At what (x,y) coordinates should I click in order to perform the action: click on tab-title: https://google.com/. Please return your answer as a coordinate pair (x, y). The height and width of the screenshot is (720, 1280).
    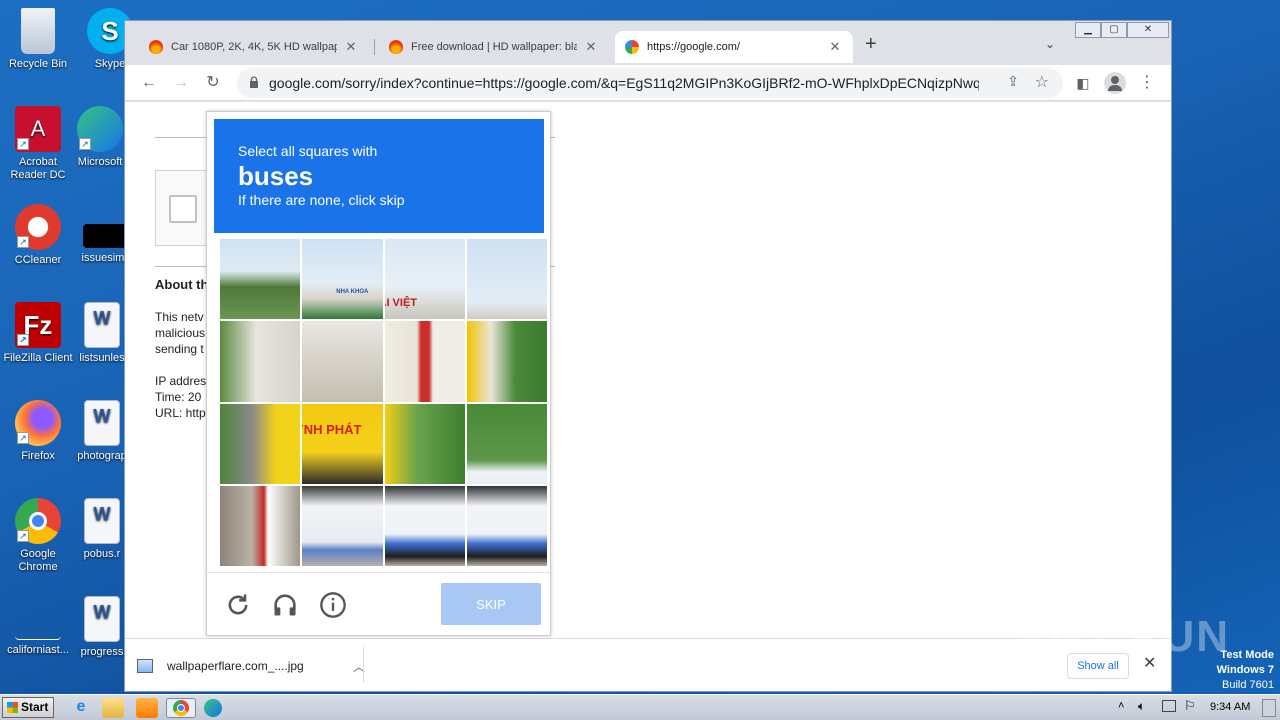
    Looking at the image, I should click on (693, 47).